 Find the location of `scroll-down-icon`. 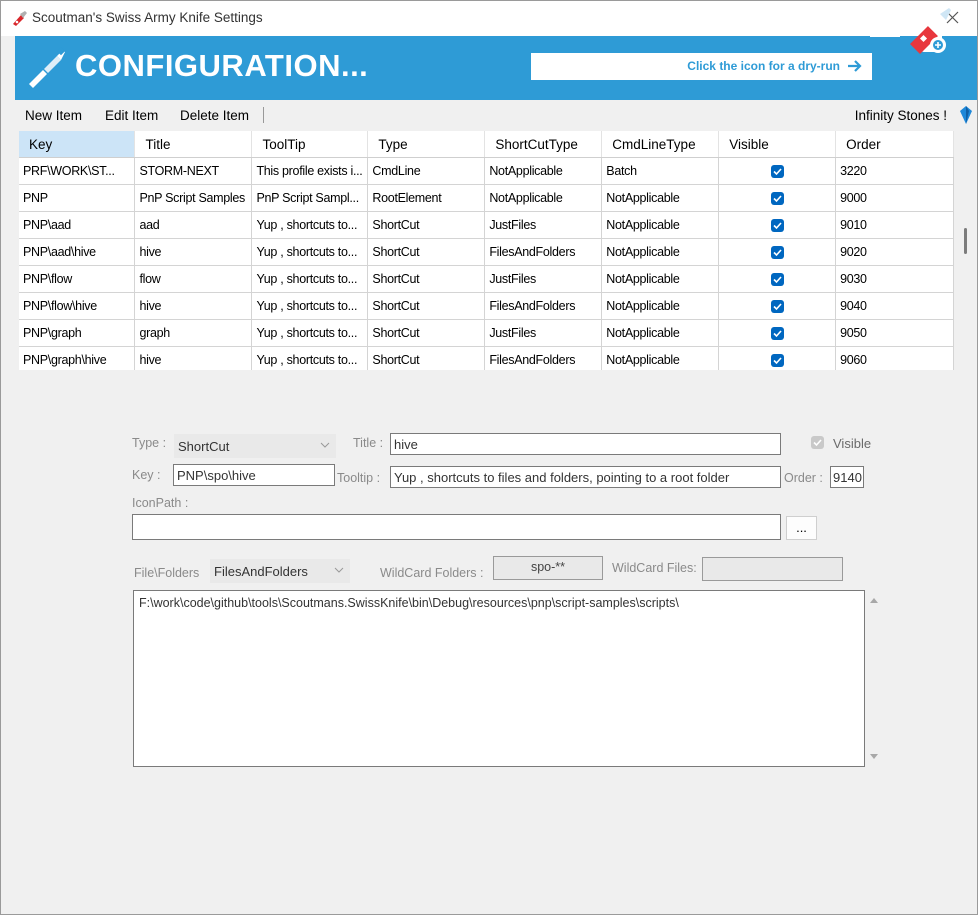

scroll-down-icon is located at coordinates (874, 756).